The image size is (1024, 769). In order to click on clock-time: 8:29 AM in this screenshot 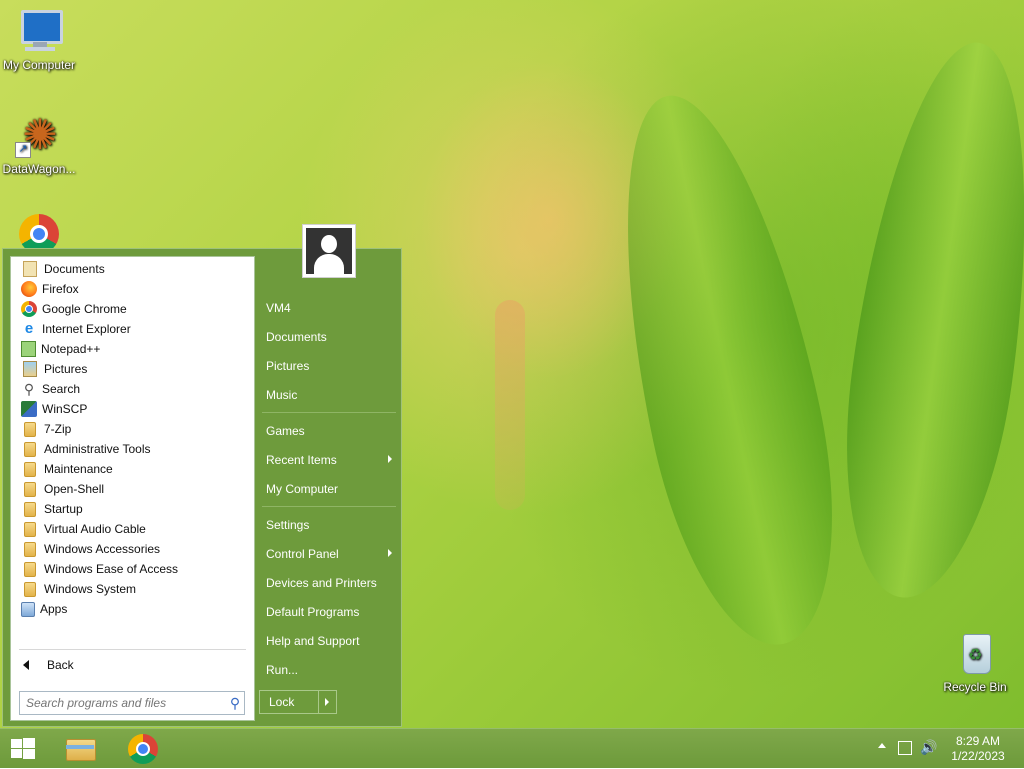, I will do `click(978, 741)`.